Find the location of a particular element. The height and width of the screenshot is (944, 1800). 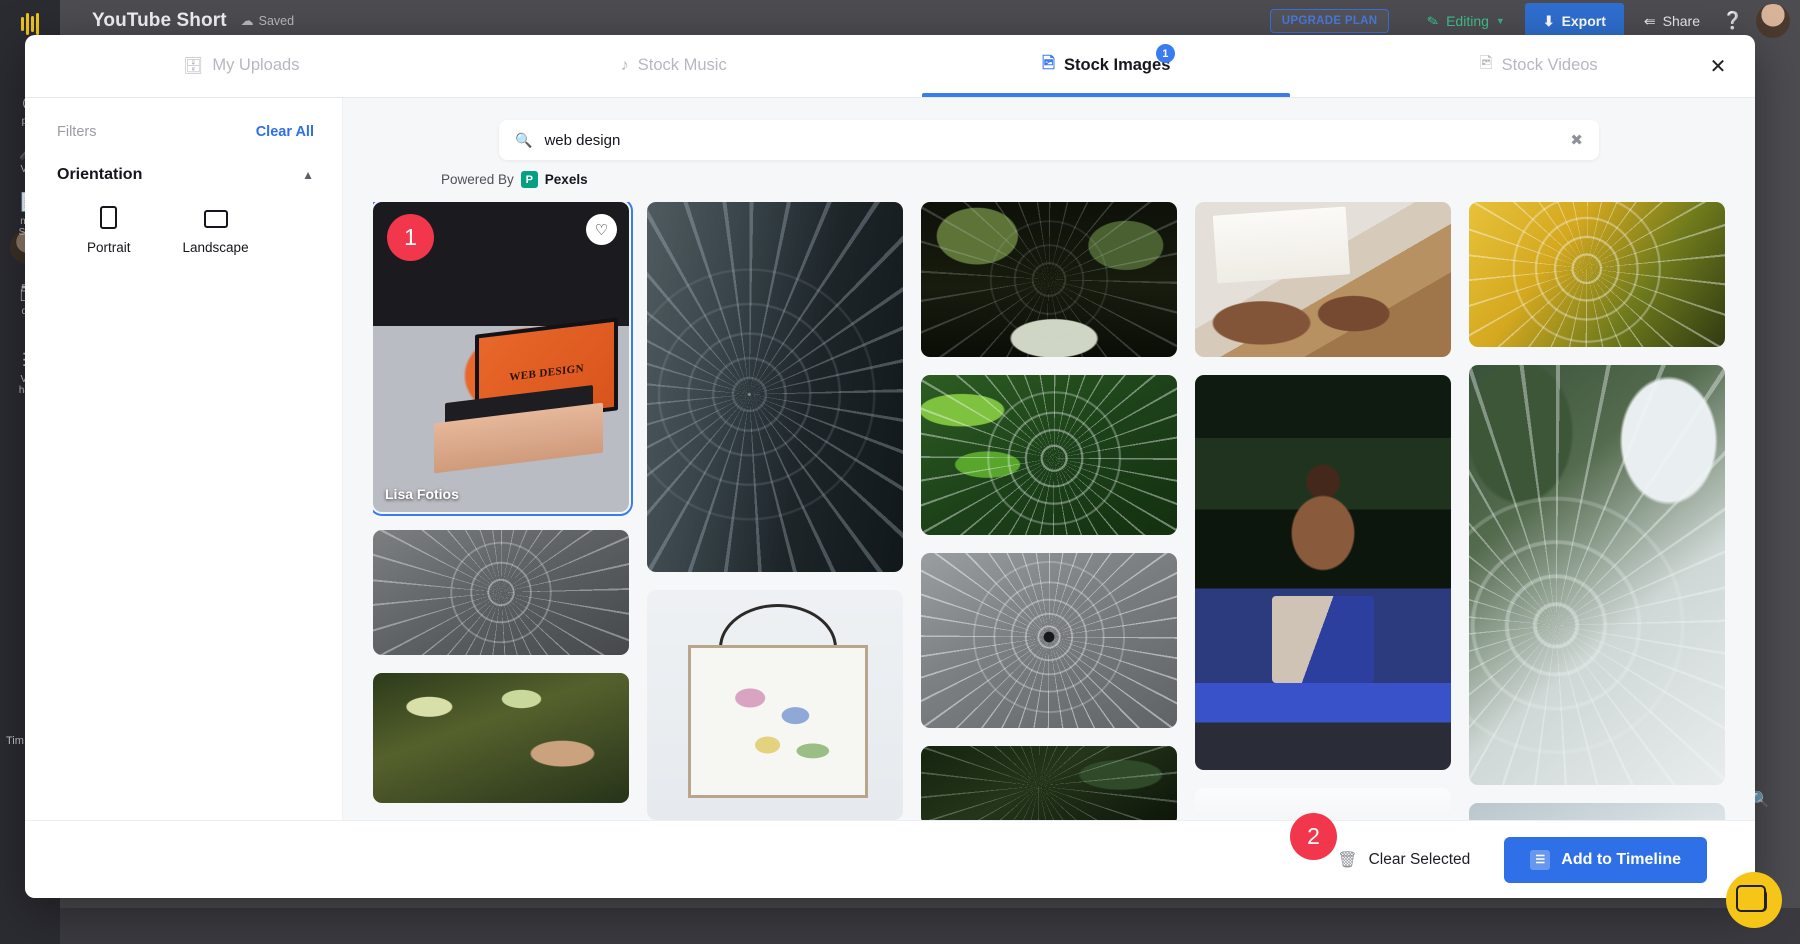

cloud-check-icon: ☁ is located at coordinates (247, 20).